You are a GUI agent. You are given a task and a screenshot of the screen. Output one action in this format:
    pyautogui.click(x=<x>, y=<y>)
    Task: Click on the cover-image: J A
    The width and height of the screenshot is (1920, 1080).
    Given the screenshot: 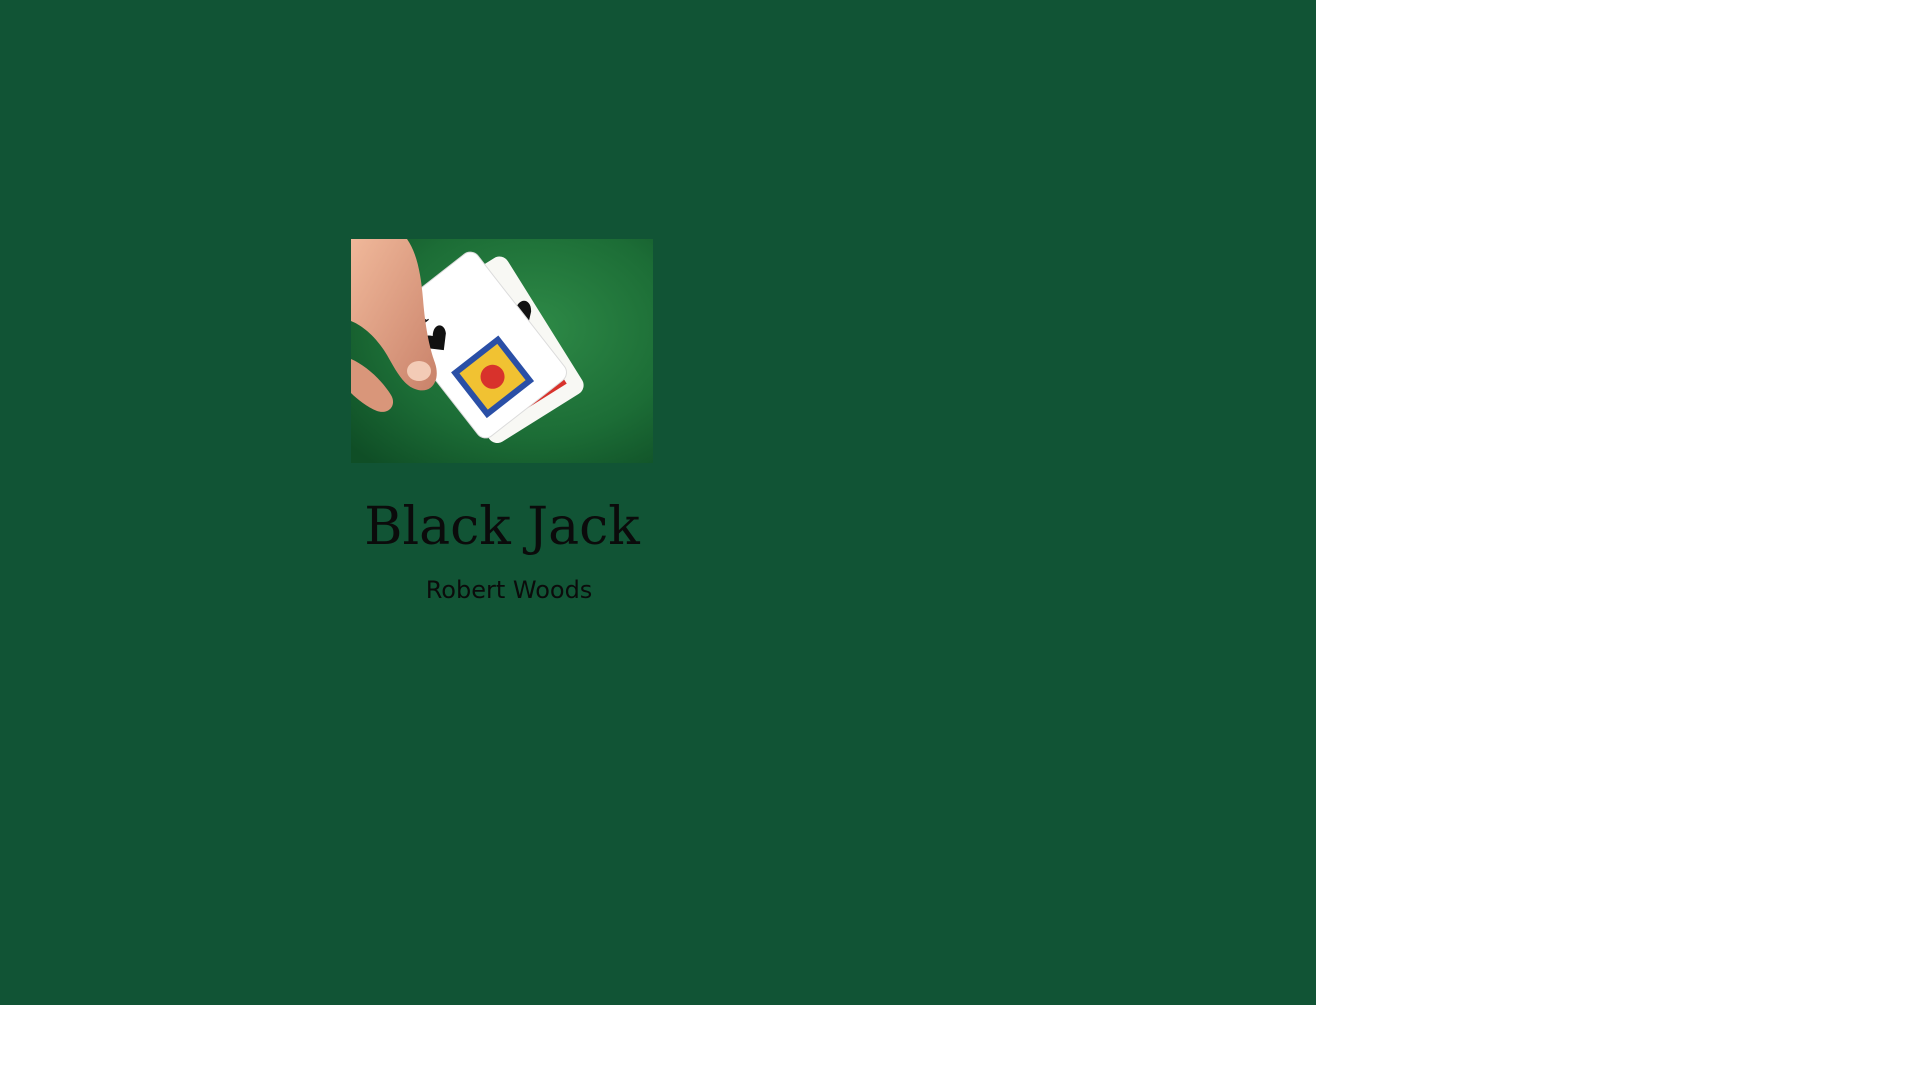 What is the action you would take?
    pyautogui.click(x=502, y=351)
    